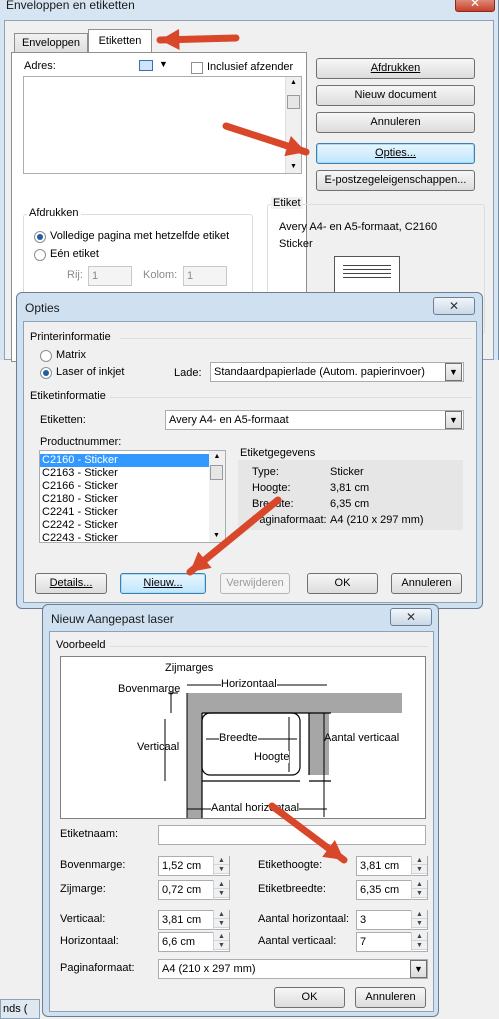  Describe the element at coordinates (71, 355) in the screenshot. I see `matrix-label: Matrix` at that location.